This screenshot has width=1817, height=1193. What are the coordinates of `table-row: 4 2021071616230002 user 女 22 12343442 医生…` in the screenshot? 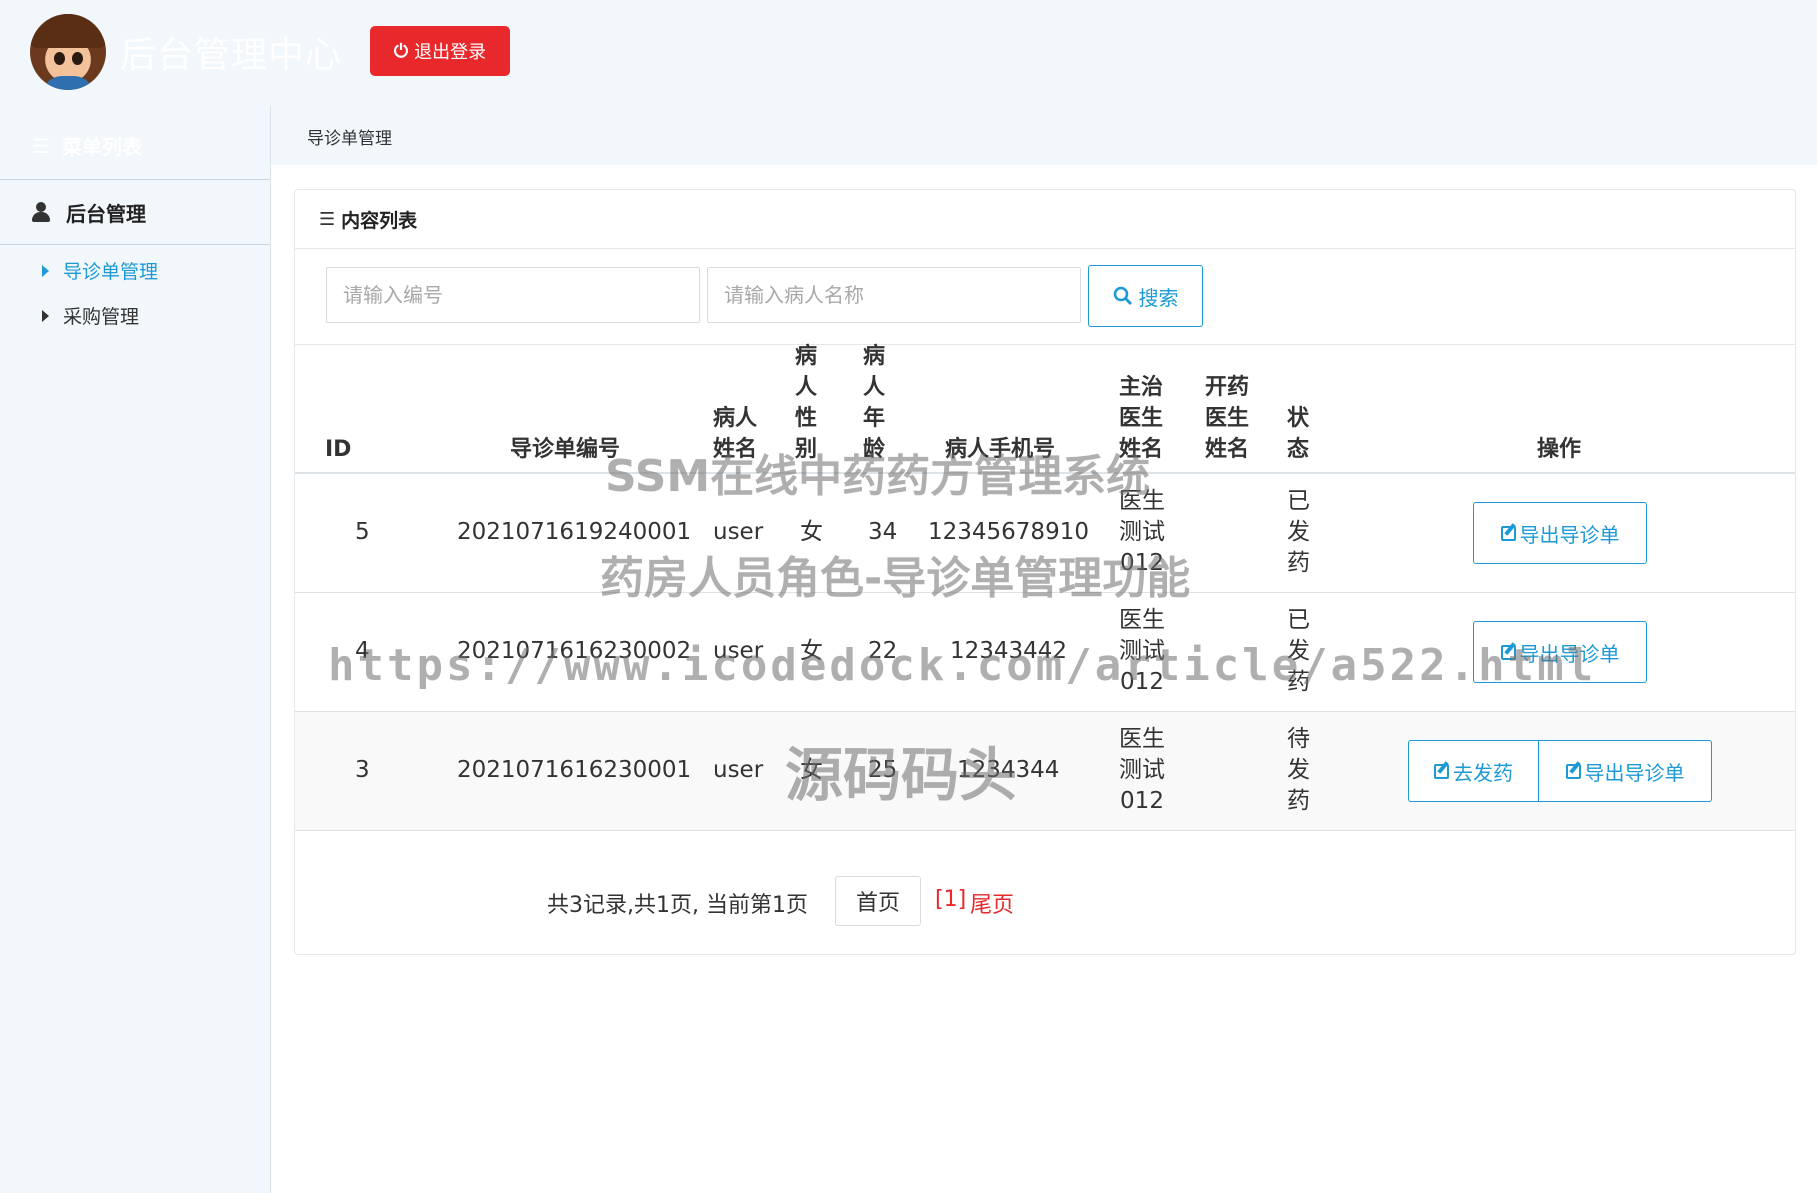 It's located at (1045, 652).